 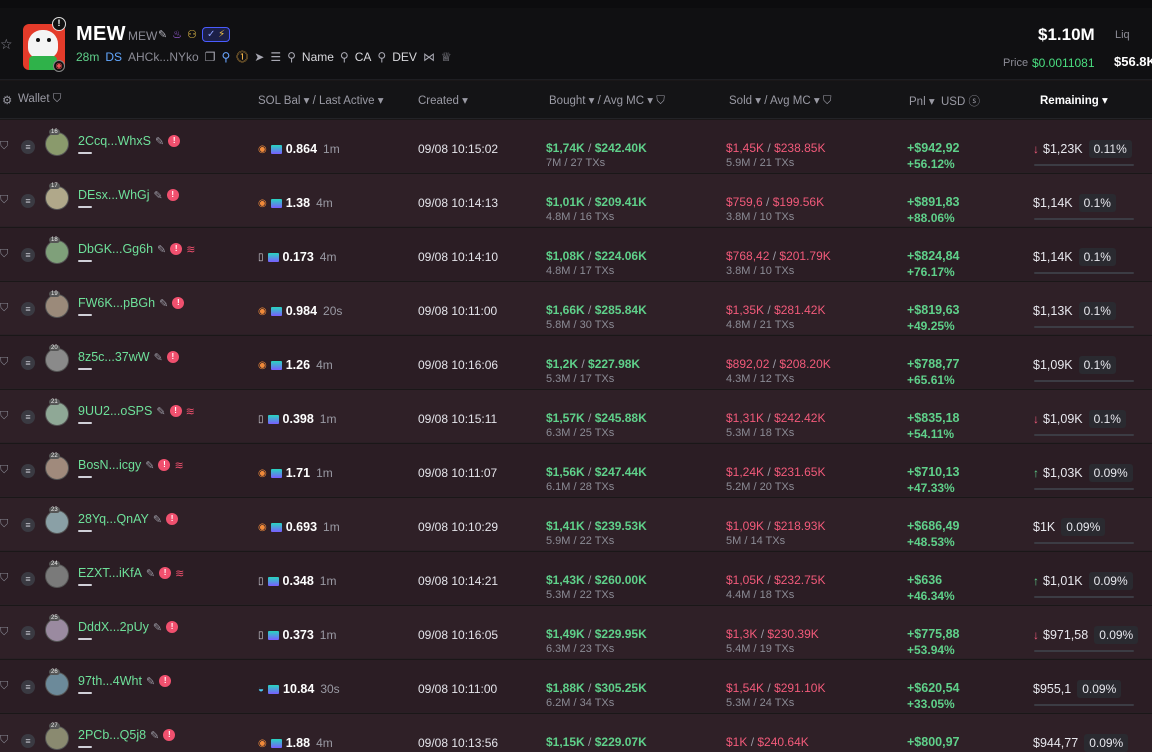 I want to click on wallet-cell: BosN...icgy ✎ ! ≋, so click(x=131, y=465).